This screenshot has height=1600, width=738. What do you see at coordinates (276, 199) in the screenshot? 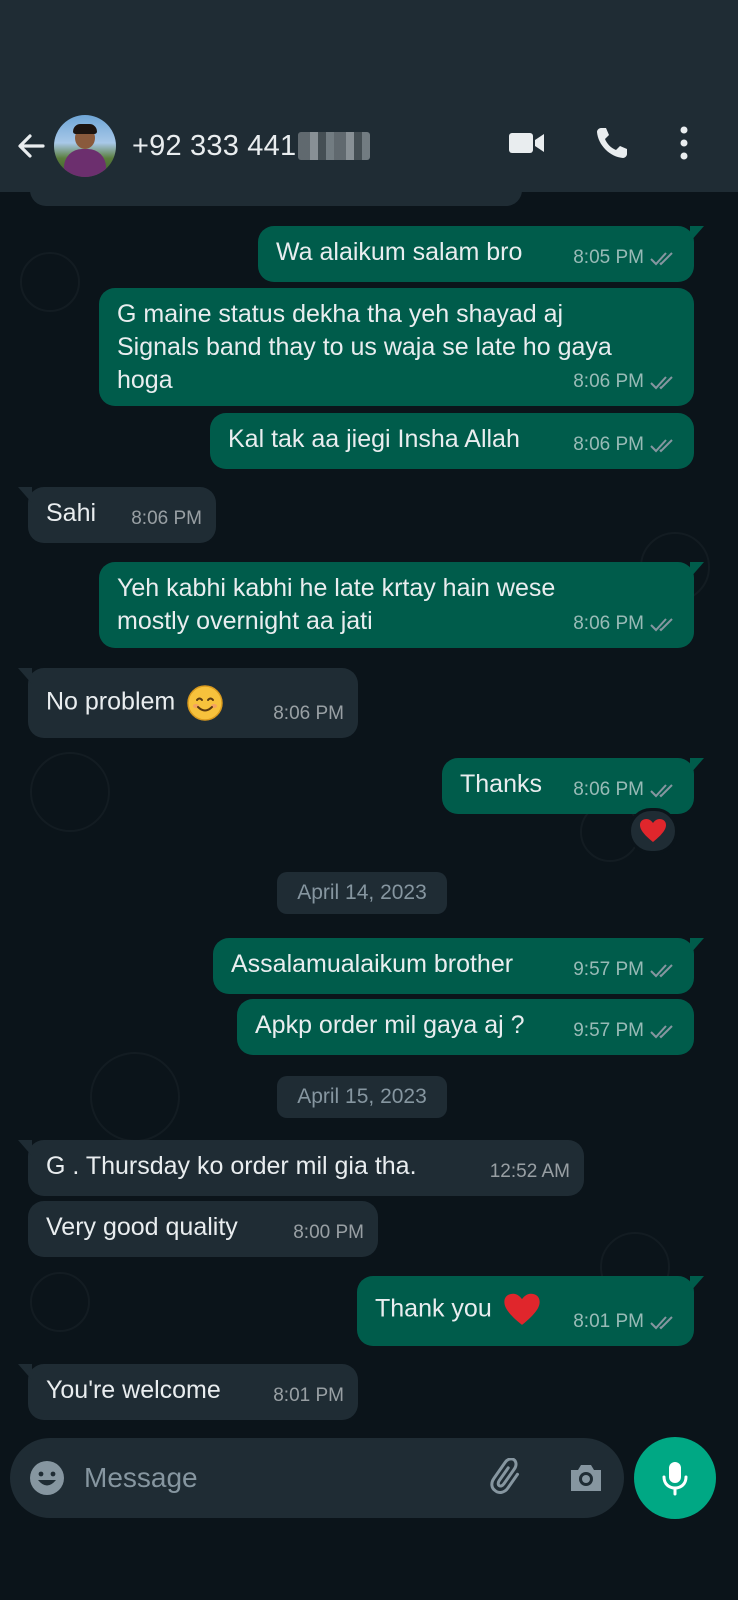
I see `message-incoming-partial` at bounding box center [276, 199].